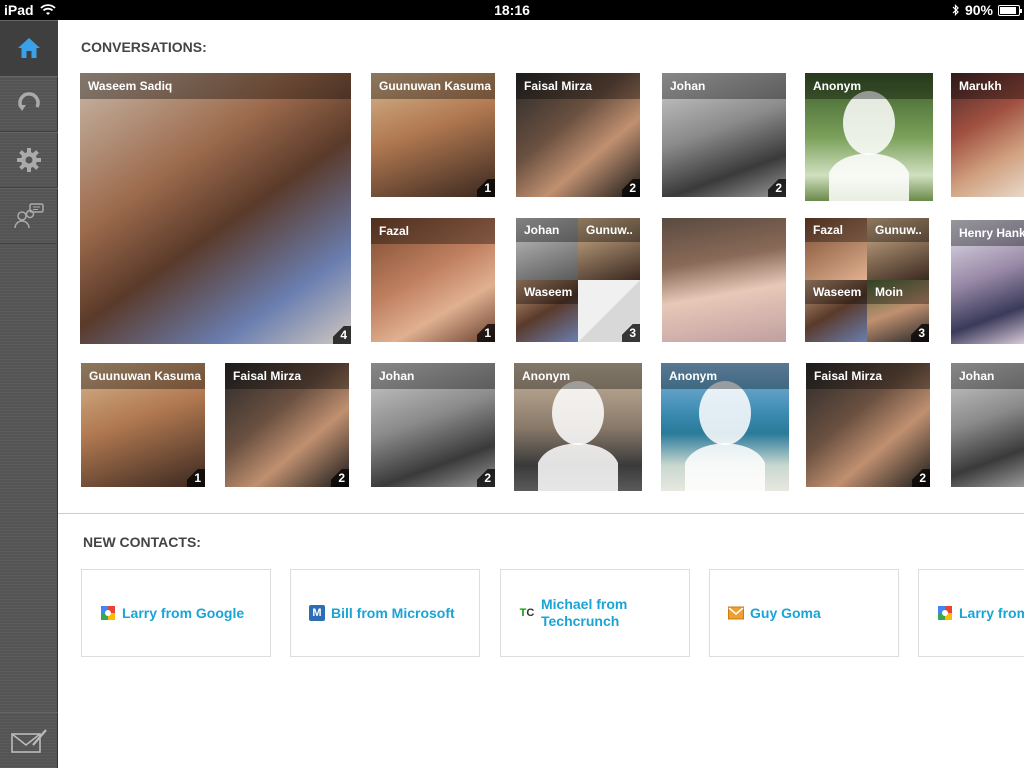  What do you see at coordinates (342, 335) in the screenshot?
I see `message-count: 4` at bounding box center [342, 335].